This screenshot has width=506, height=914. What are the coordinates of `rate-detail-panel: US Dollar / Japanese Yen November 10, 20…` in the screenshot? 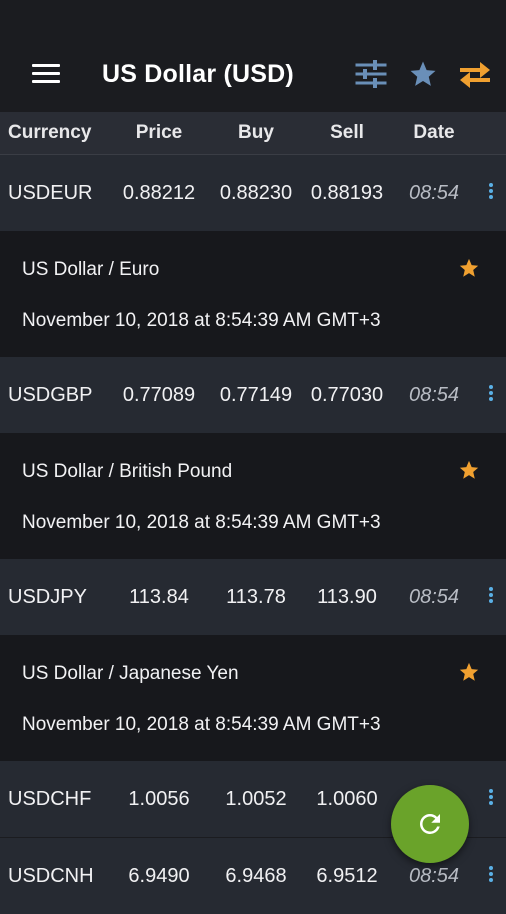 It's located at (253, 698).